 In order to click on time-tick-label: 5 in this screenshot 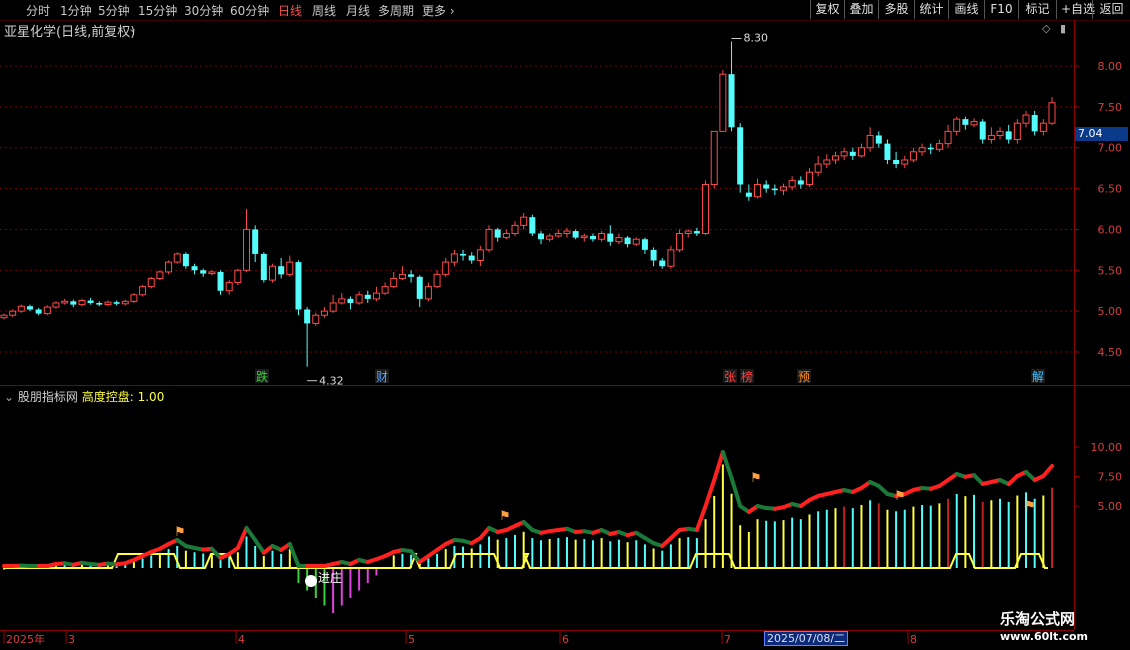, I will do `click(411, 639)`.